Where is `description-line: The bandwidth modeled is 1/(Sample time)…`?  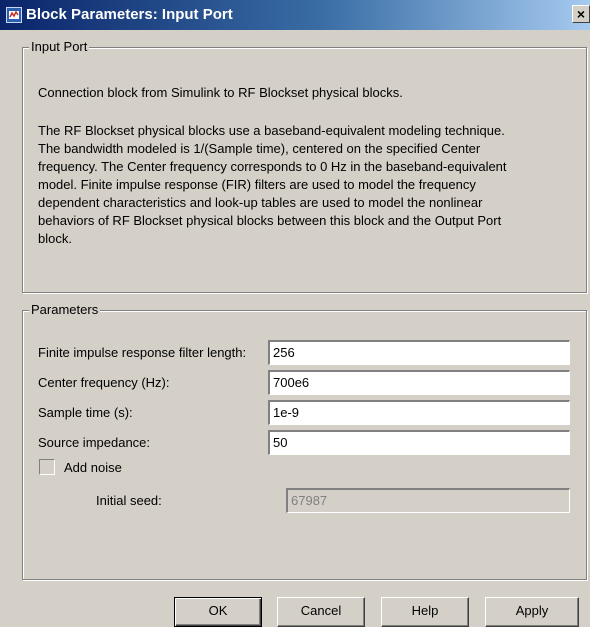
description-line: The bandwidth modeled is 1/(Sample time)… is located at coordinates (259, 148).